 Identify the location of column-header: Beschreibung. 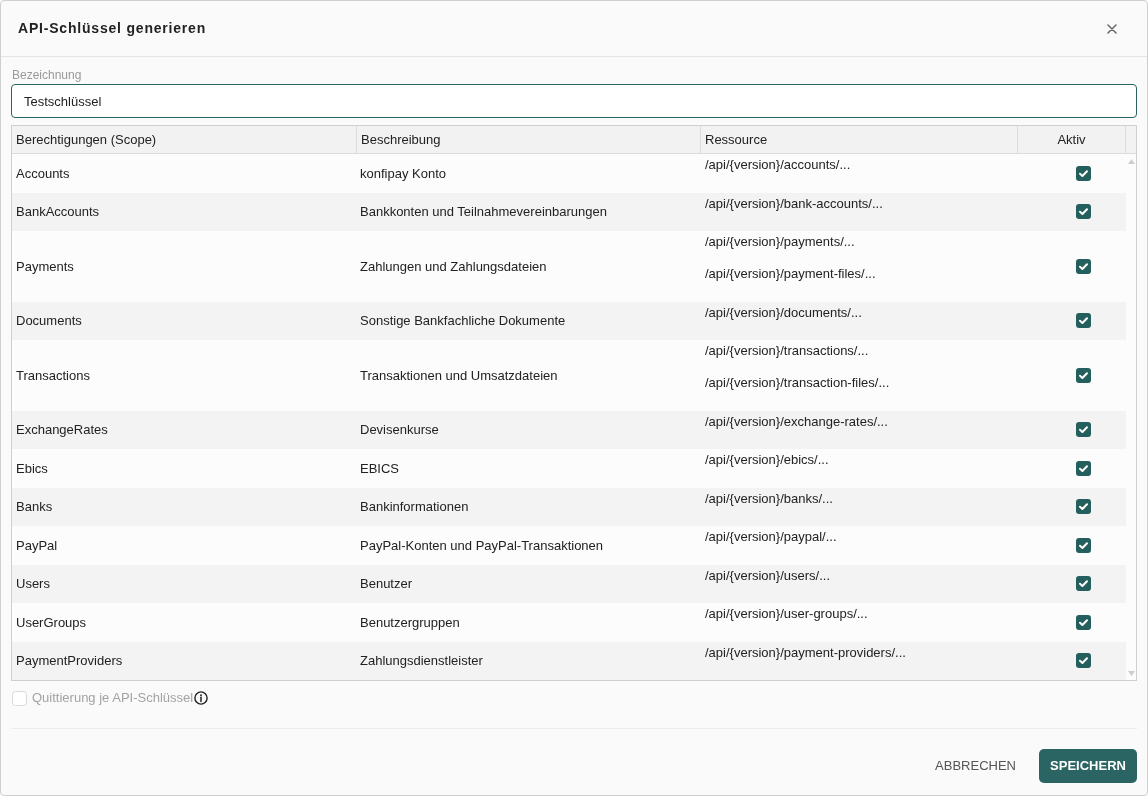
(529, 139).